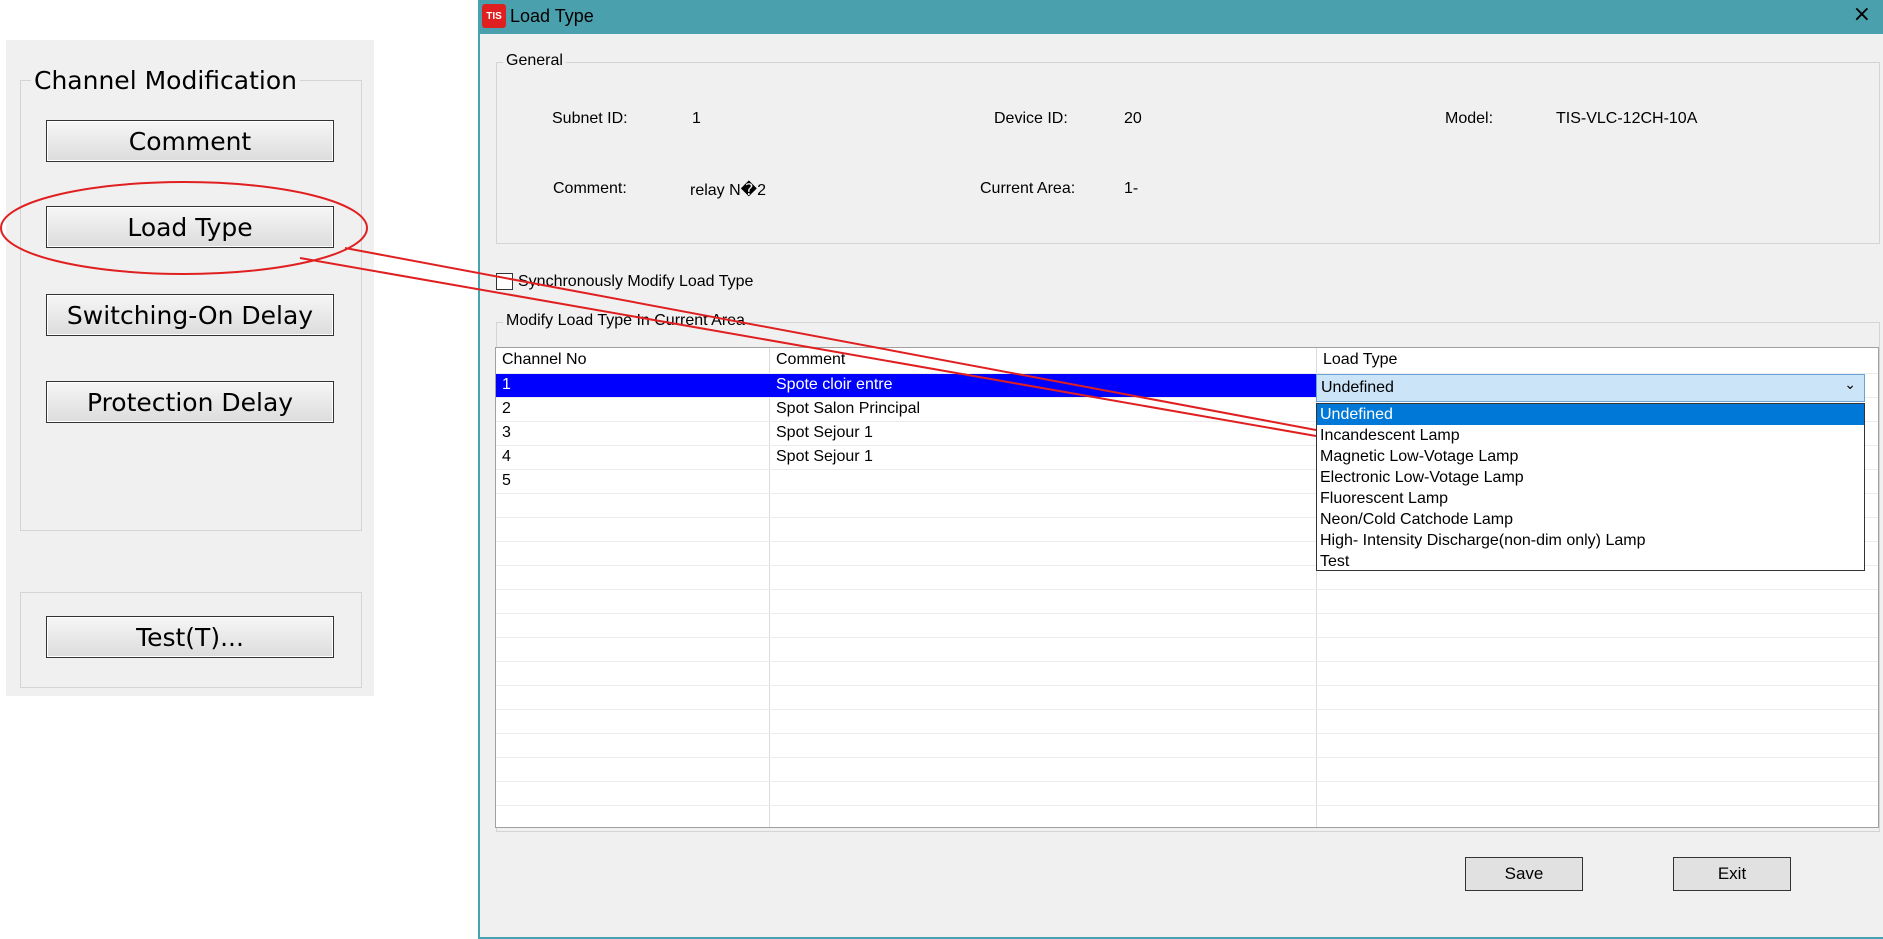  Describe the element at coordinates (1031, 118) in the screenshot. I see `device-id-label: Device ID:` at that location.